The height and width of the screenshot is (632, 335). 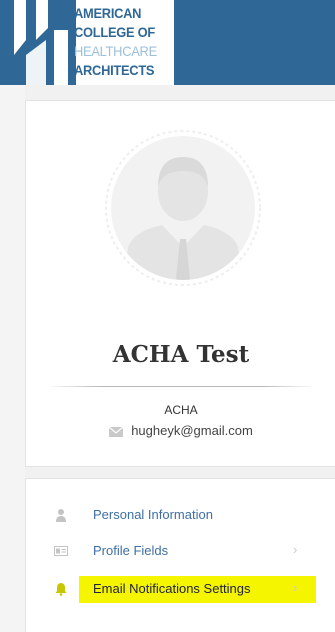 What do you see at coordinates (180, 551) in the screenshot?
I see `menu-item-profile-fields: Profile Fields ›` at bounding box center [180, 551].